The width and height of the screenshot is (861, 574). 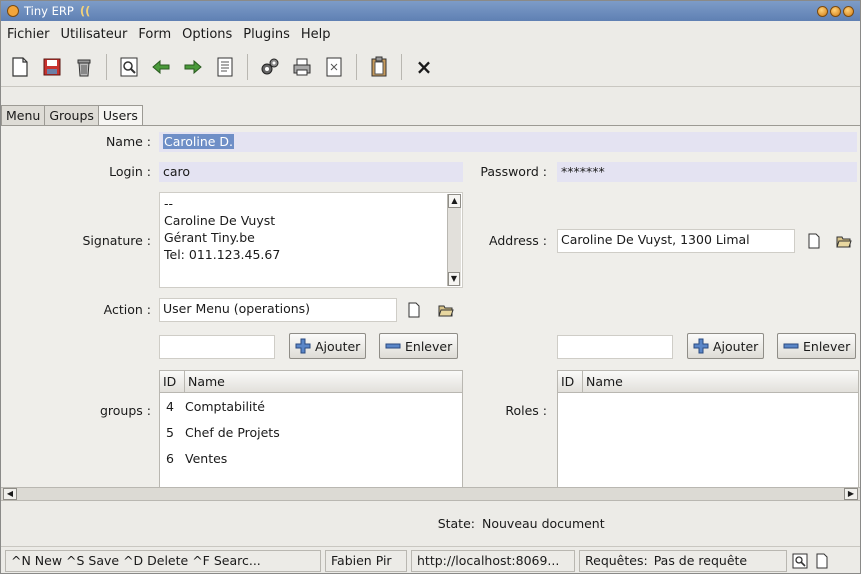 What do you see at coordinates (543, 523) in the screenshot?
I see `state-value: Nouveau document` at bounding box center [543, 523].